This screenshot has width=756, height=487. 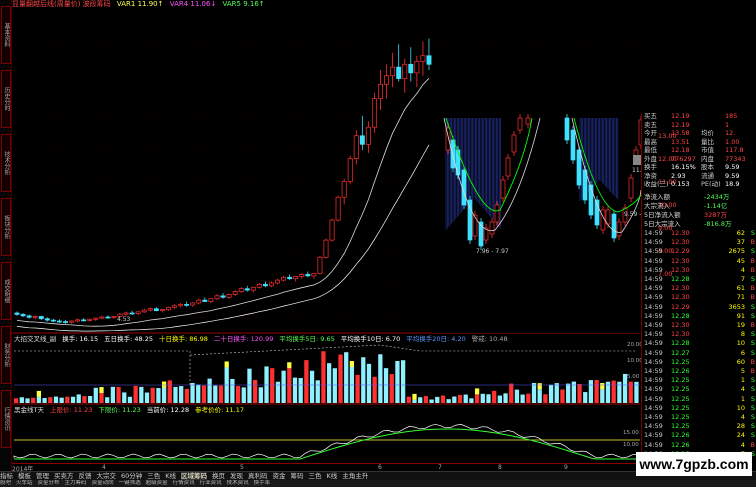 What do you see at coordinates (718, 224) in the screenshot?
I see `flow-value: -816.8万` at bounding box center [718, 224].